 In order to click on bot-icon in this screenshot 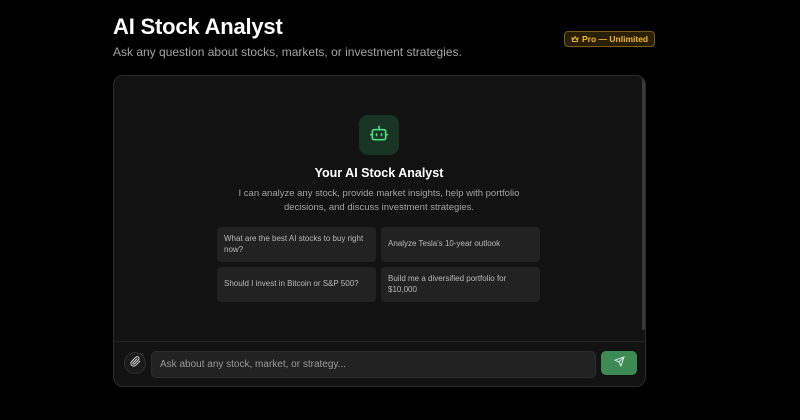, I will do `click(379, 135)`.